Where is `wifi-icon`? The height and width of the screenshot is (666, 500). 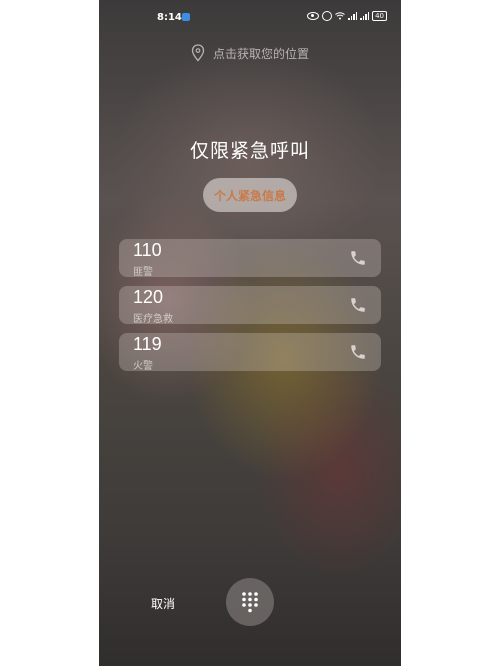 wifi-icon is located at coordinates (340, 16).